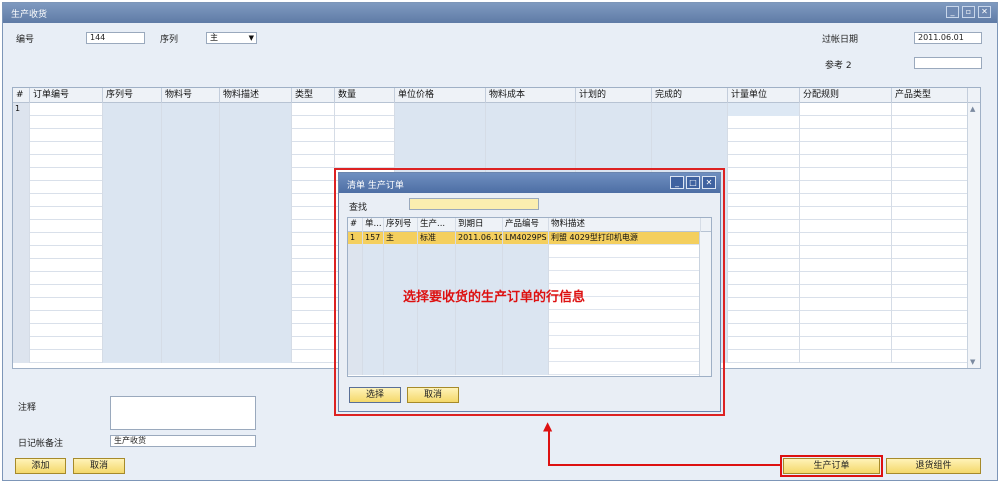  Describe the element at coordinates (968, 12) in the screenshot. I see `restore-icon: ▫` at that location.